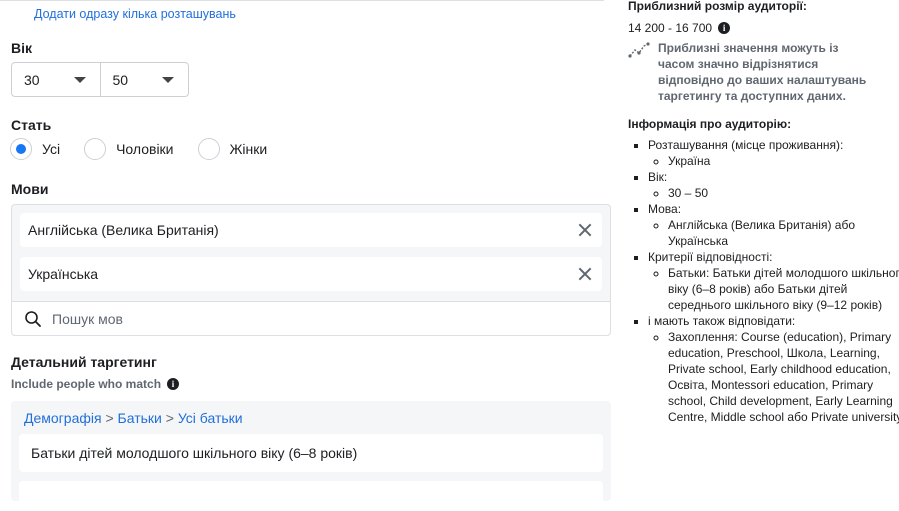 The height and width of the screenshot is (511, 899). What do you see at coordinates (722, 321) in the screenshot?
I see `audience-detail-label: і мають також відповідати:` at bounding box center [722, 321].